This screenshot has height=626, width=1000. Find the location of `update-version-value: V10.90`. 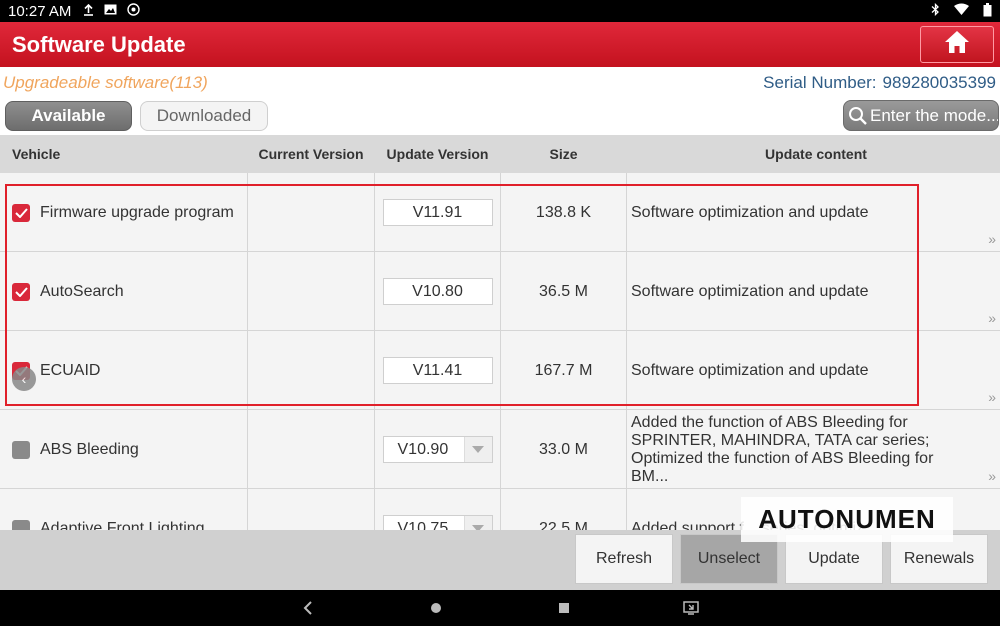

update-version-value: V10.90 is located at coordinates (423, 449).